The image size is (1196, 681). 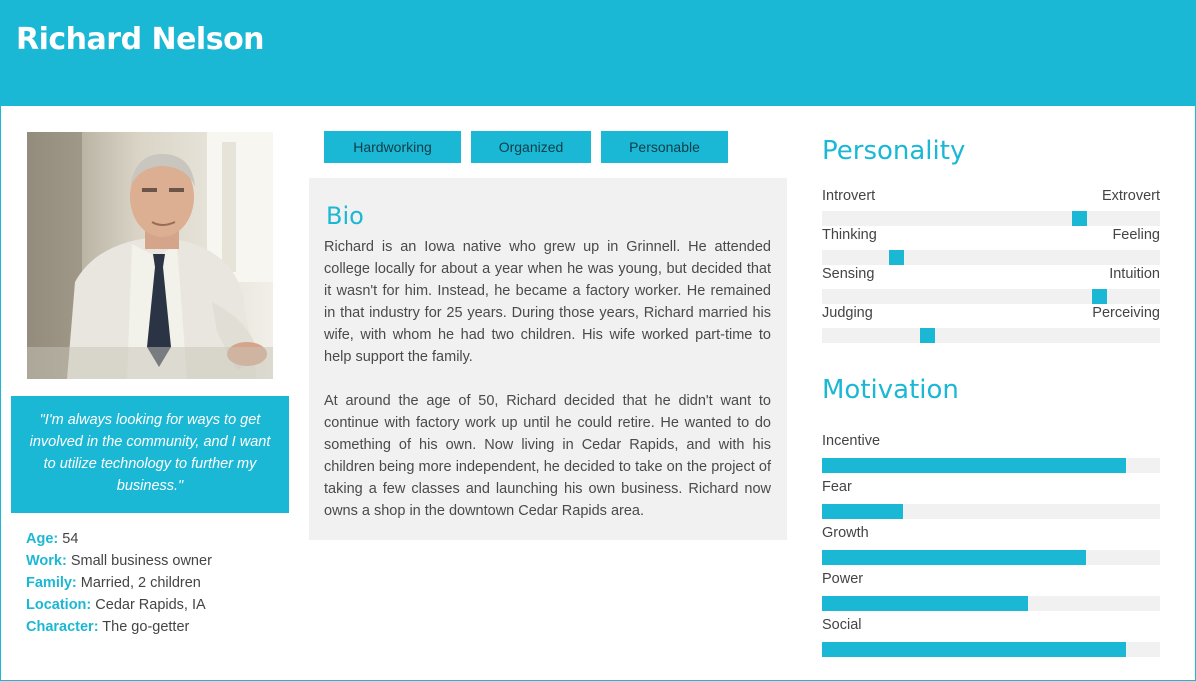 What do you see at coordinates (849, 196) in the screenshot?
I see `trait-left-label: Introvert` at bounding box center [849, 196].